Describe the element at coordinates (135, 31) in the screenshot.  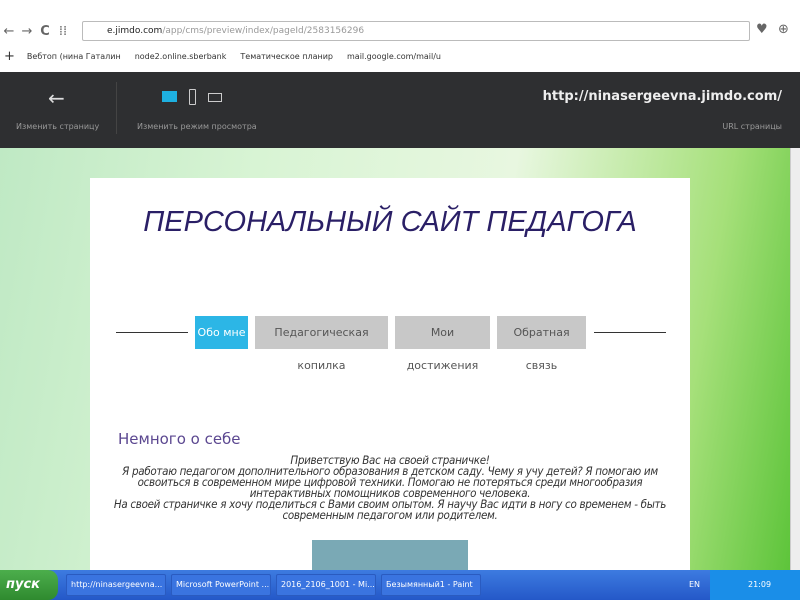
I see `url-domain: e.jimdo.com` at that location.